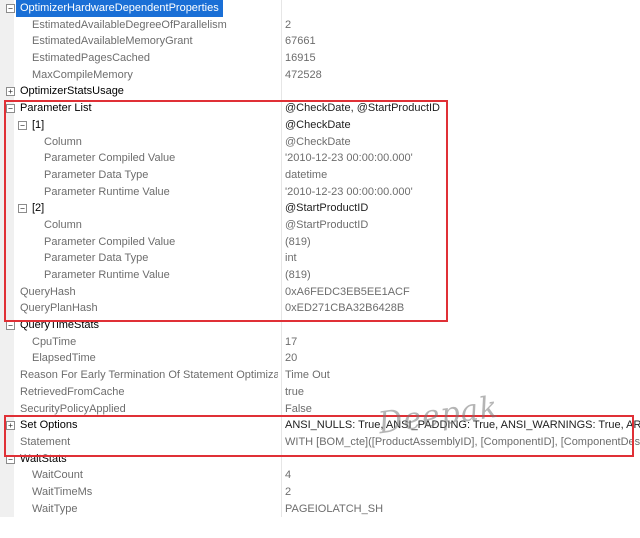 Image resolution: width=640 pixels, height=538 pixels. Describe the element at coordinates (107, 275) in the screenshot. I see `property-name: Parameter Runtime Value` at that location.